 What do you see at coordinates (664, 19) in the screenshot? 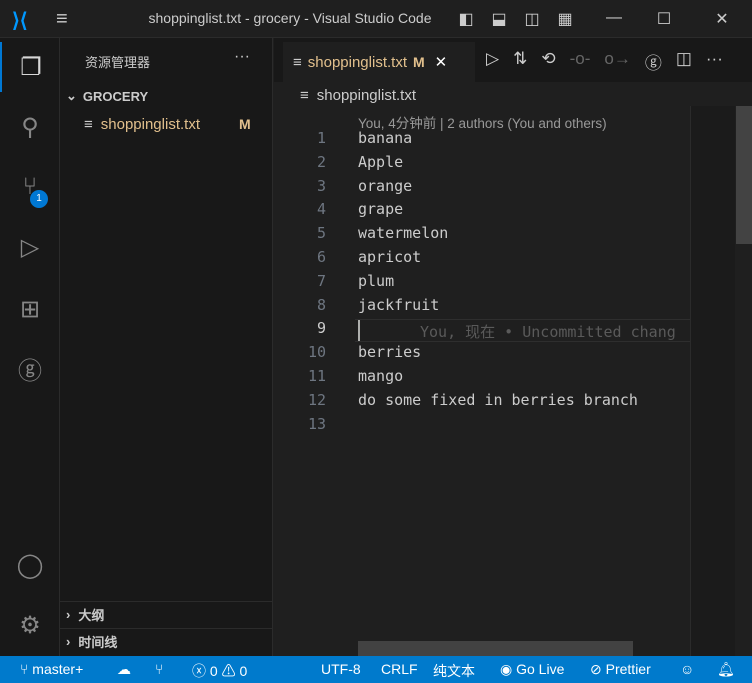
I see `maximize-button: ☐` at bounding box center [664, 19].